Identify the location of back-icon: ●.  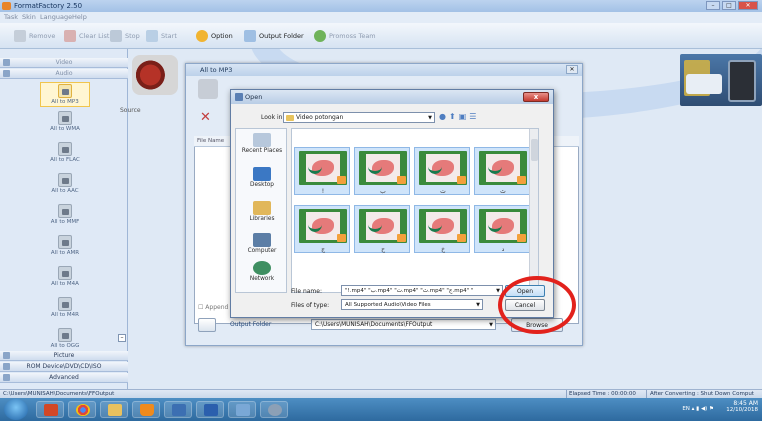
(442, 116).